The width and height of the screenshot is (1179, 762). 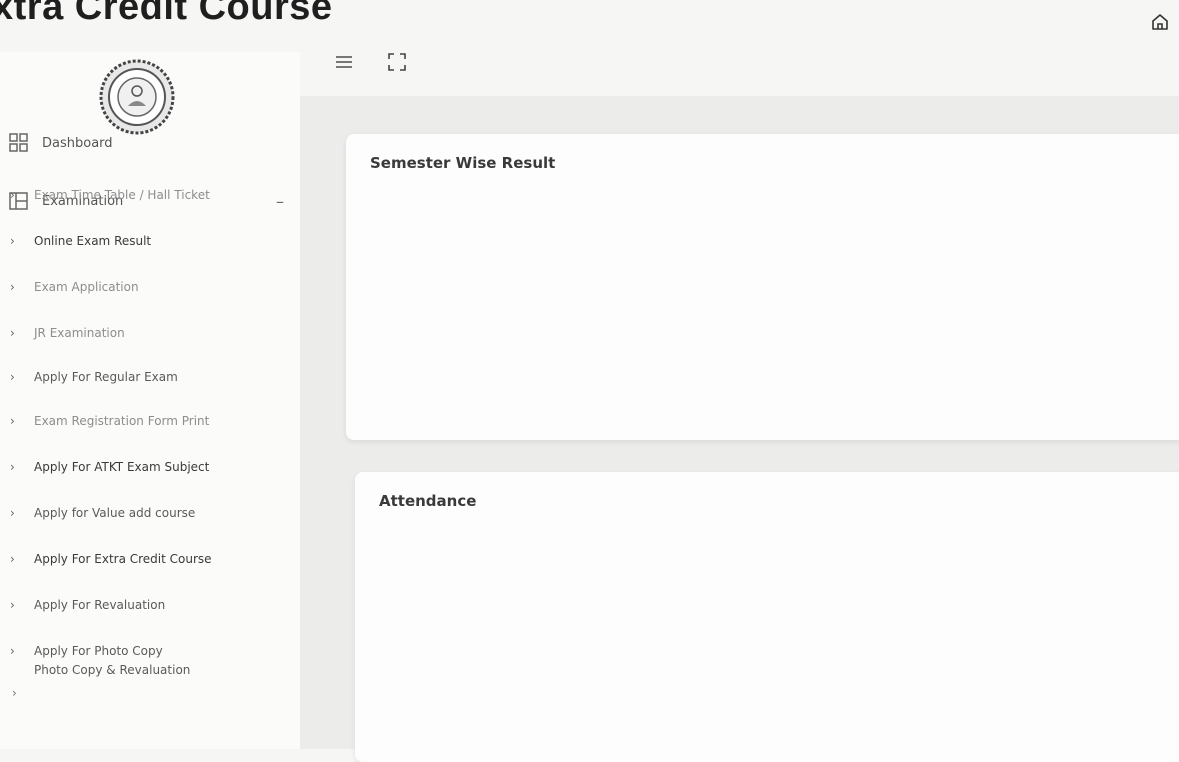 I want to click on home-icon, so click(x=1160, y=22).